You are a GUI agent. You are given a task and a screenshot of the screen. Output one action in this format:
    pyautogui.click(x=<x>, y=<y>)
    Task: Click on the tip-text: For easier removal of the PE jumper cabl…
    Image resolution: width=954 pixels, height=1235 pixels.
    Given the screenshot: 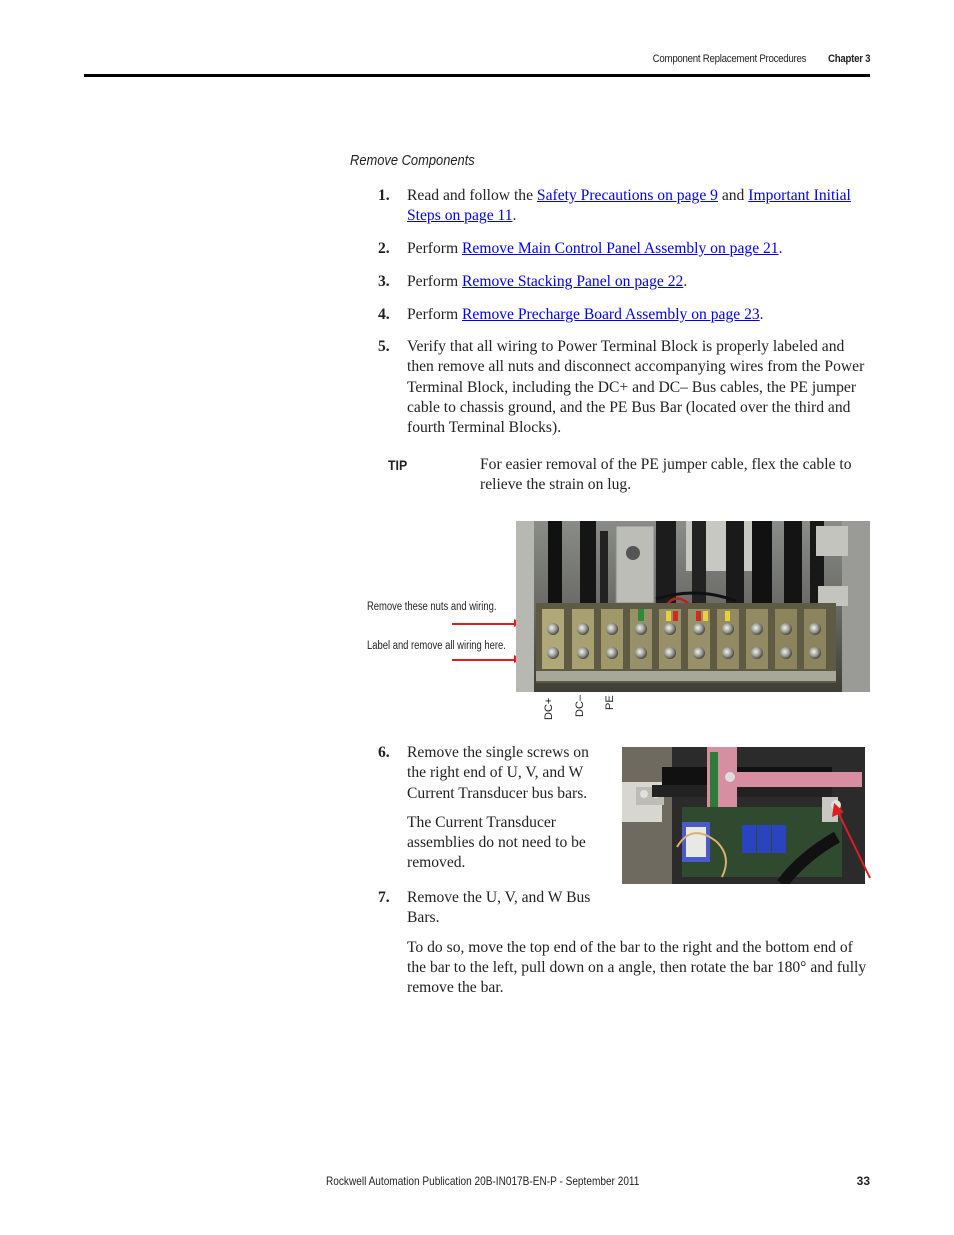 What is the action you would take?
    pyautogui.click(x=666, y=475)
    